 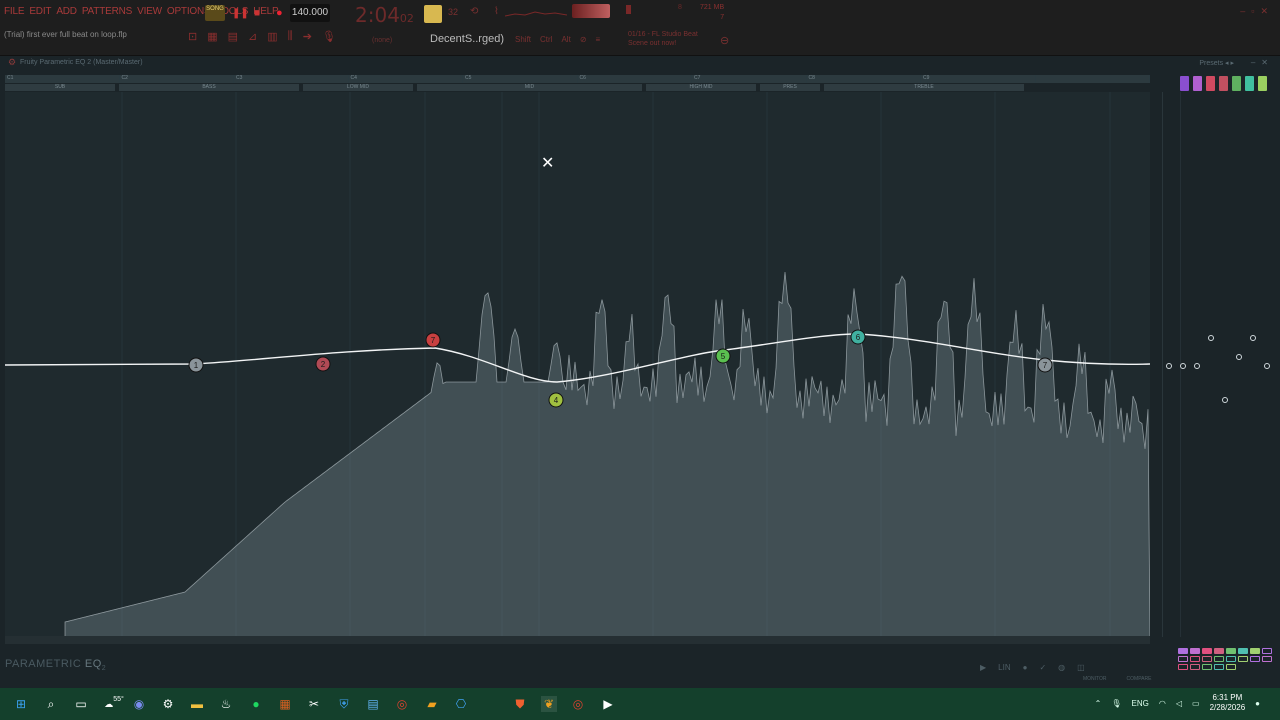 I want to click on microphone-icon: 🎙, so click(x=1116, y=703).